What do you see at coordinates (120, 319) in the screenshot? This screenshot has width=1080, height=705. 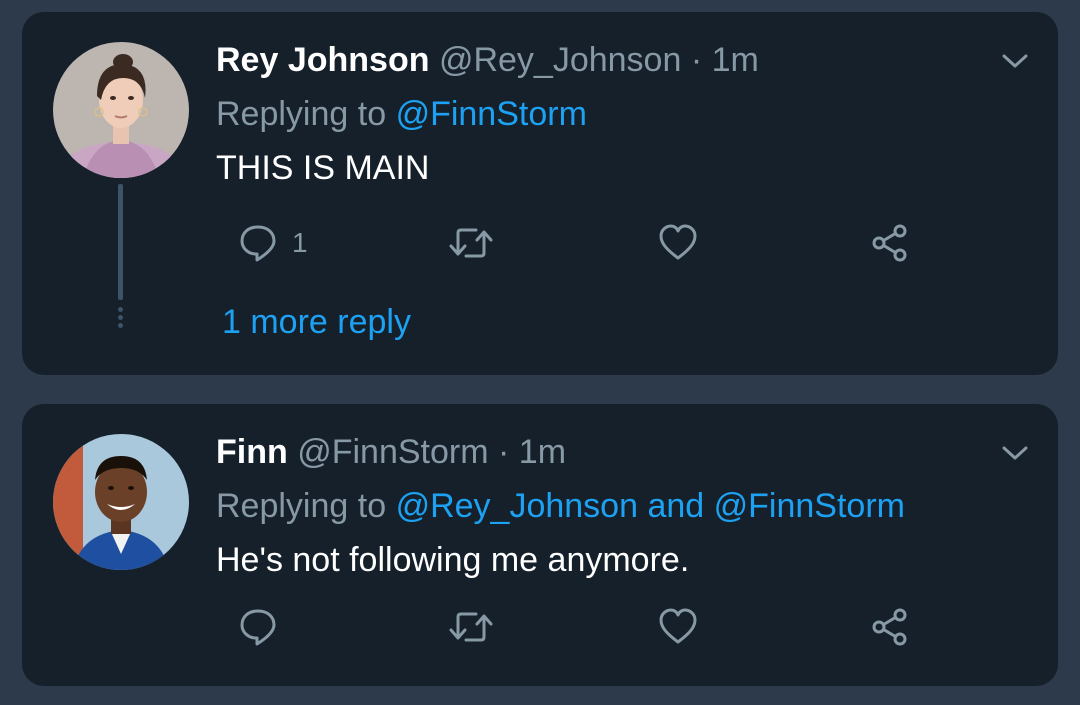 I see `thread-dots` at bounding box center [120, 319].